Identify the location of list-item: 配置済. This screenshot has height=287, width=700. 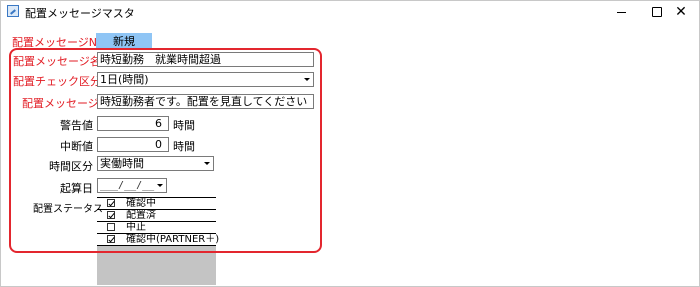
(156, 216).